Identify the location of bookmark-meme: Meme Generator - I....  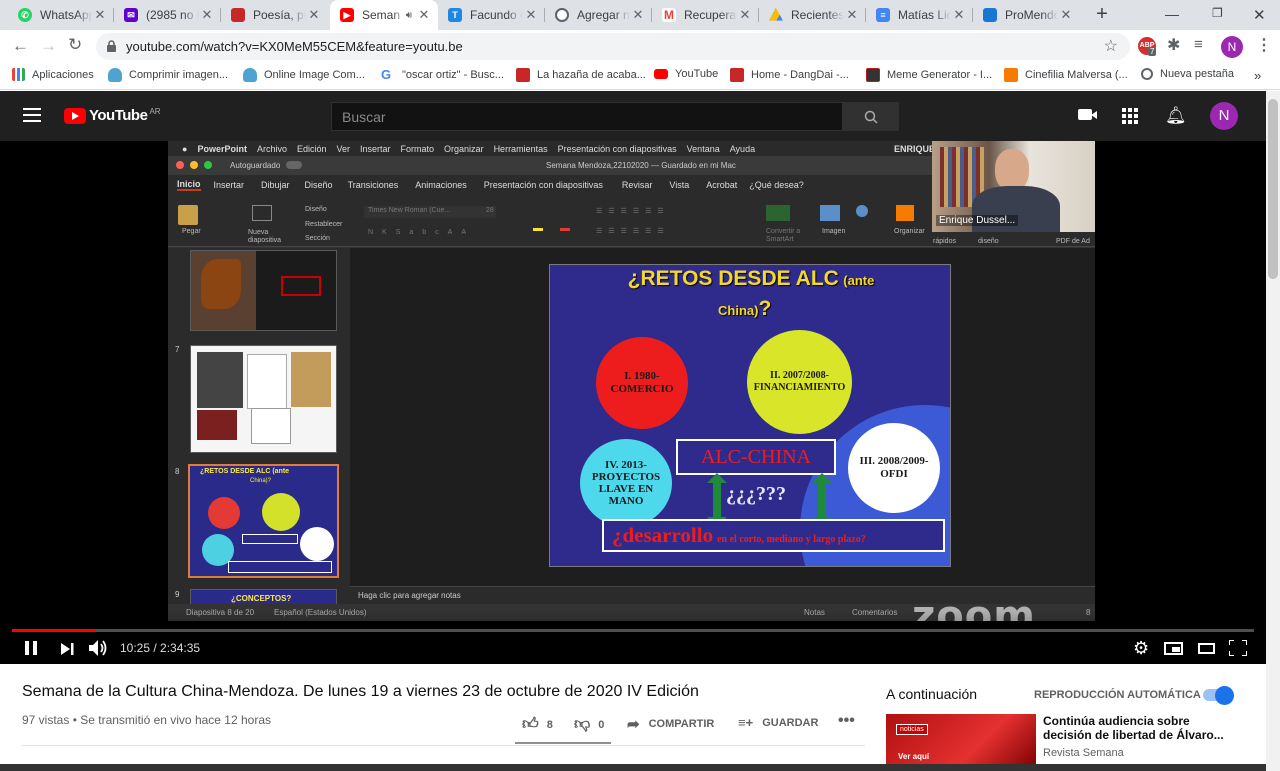
(929, 75).